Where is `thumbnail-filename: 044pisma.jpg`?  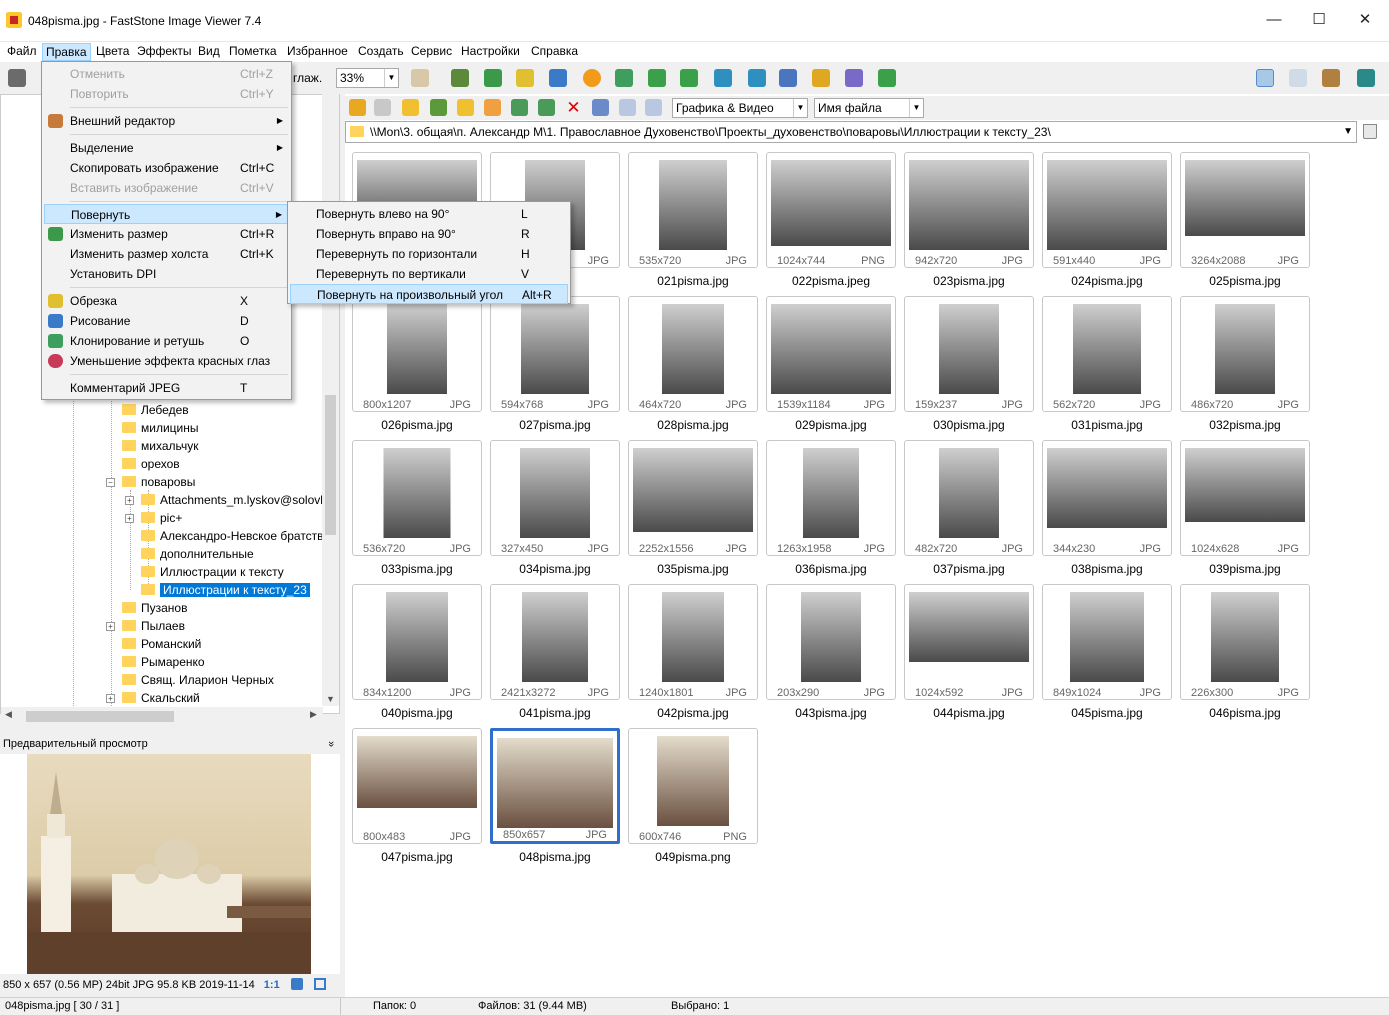
thumbnail-filename: 044pisma.jpg is located at coordinates (969, 713).